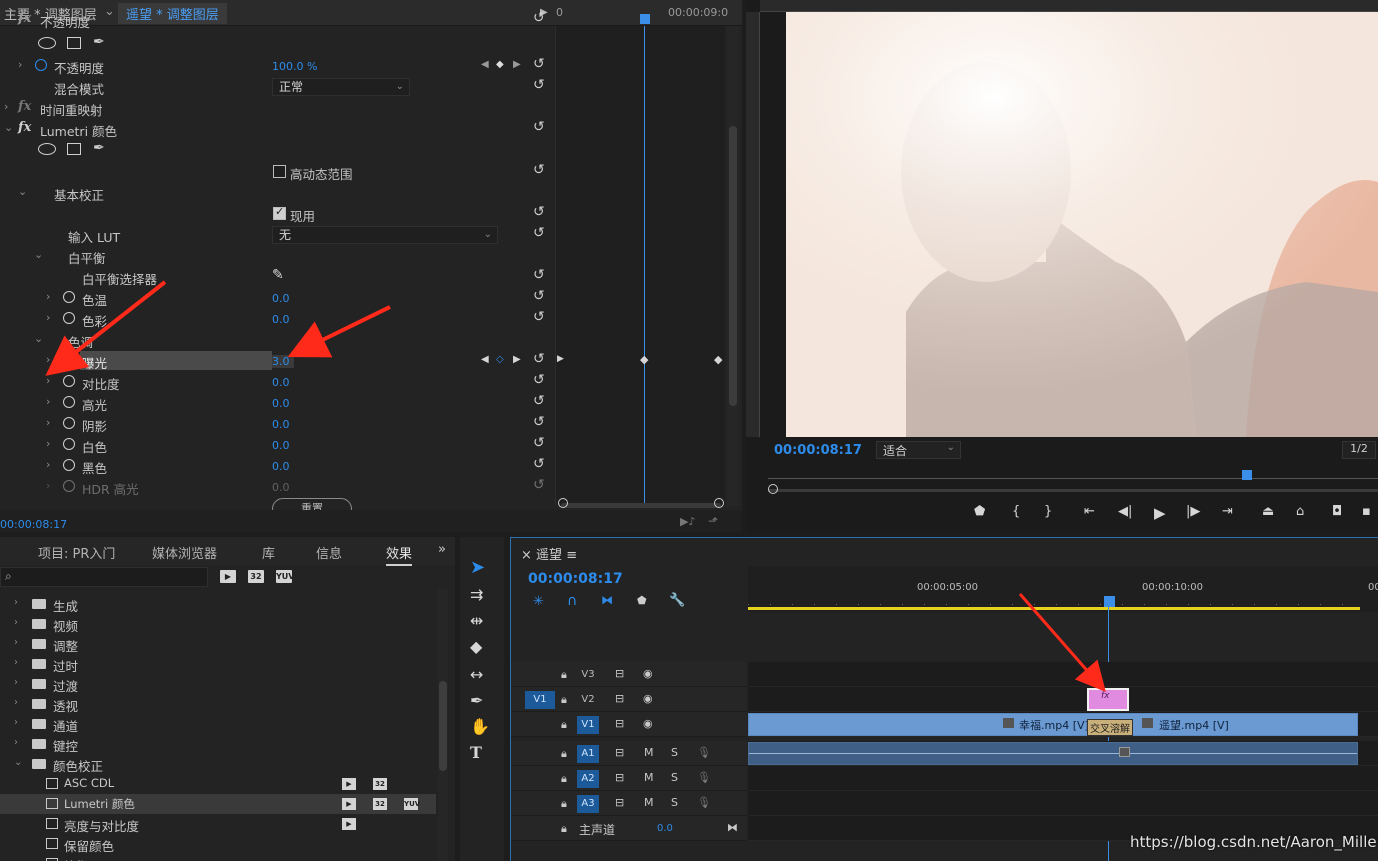  What do you see at coordinates (339, 331) in the screenshot?
I see `annotation-arrow-value` at bounding box center [339, 331].